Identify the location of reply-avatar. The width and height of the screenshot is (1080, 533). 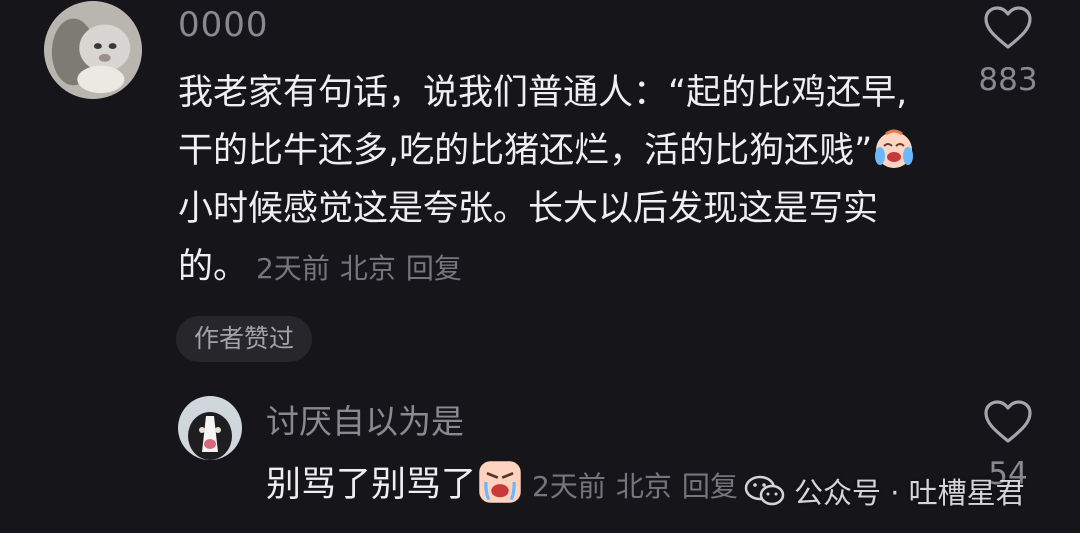
(210, 428).